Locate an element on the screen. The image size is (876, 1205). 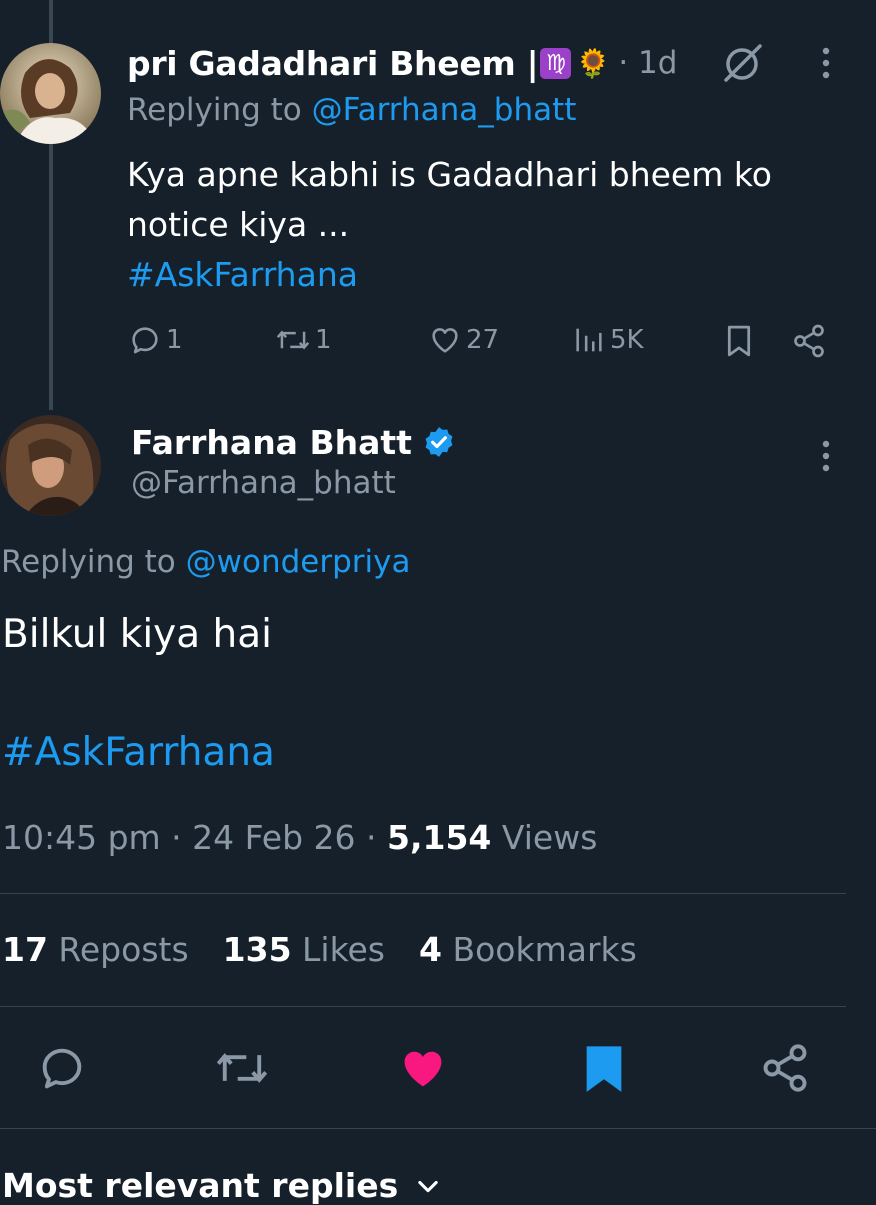
reply-button: 1 is located at coordinates (155, 340).